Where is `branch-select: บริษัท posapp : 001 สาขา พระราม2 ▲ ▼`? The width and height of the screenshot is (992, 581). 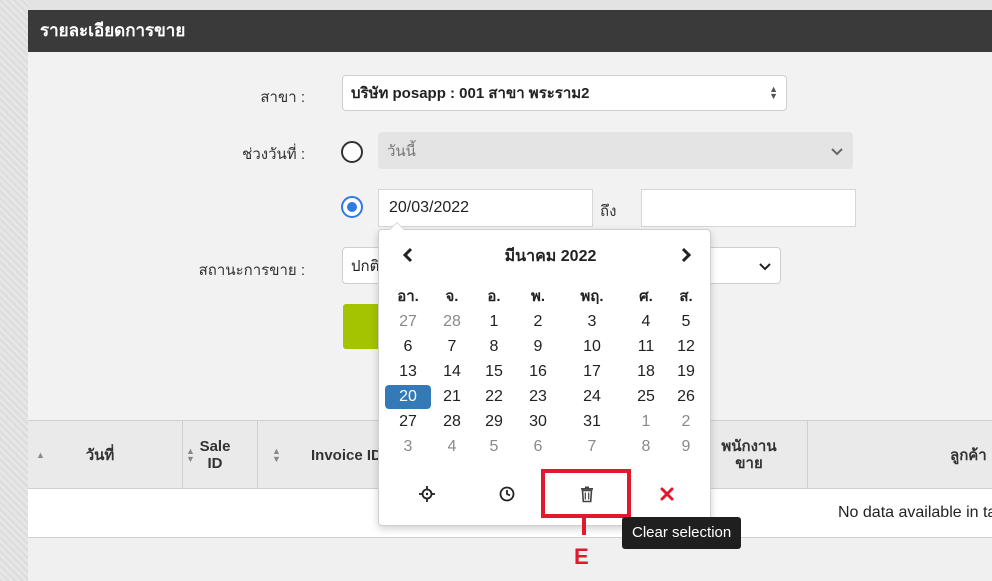 branch-select: บริษัท posapp : 001 สาขา พระราม2 ▲ ▼ is located at coordinates (564, 93).